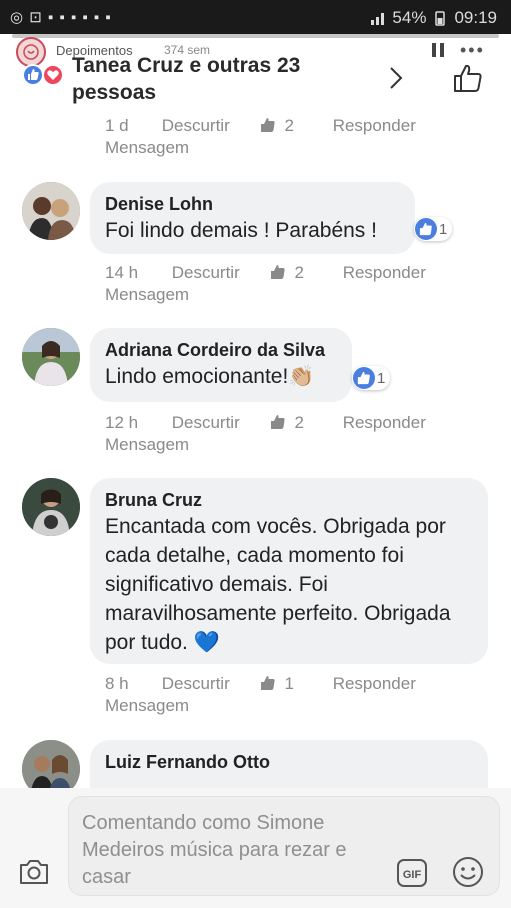 The height and width of the screenshot is (908, 511). Describe the element at coordinates (468, 78) in the screenshot. I see `thumbs-up-outline-icon` at that location.